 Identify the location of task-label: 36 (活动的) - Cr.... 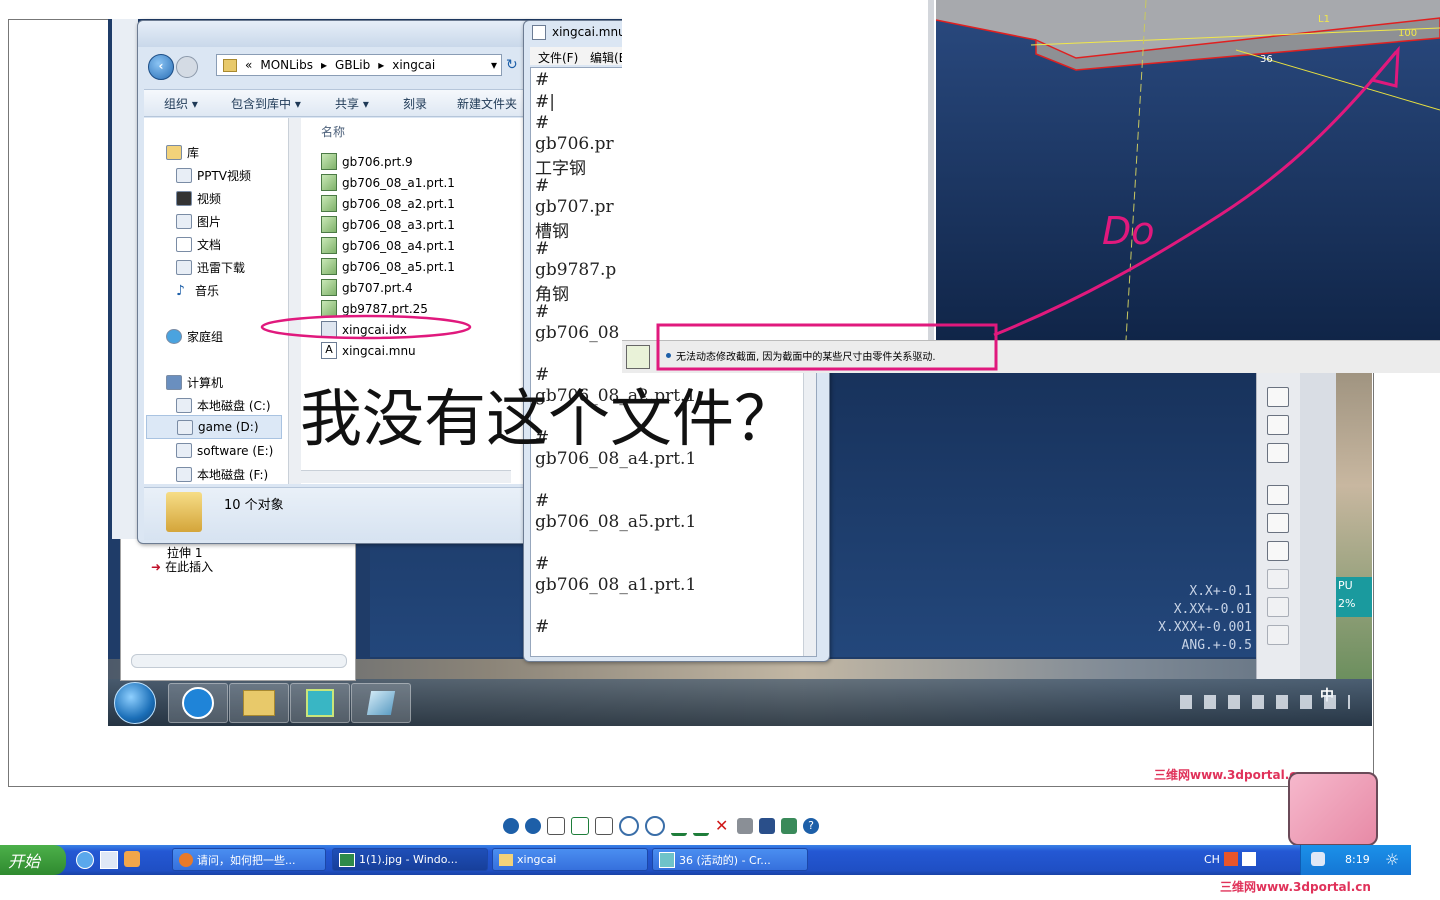
(725, 860).